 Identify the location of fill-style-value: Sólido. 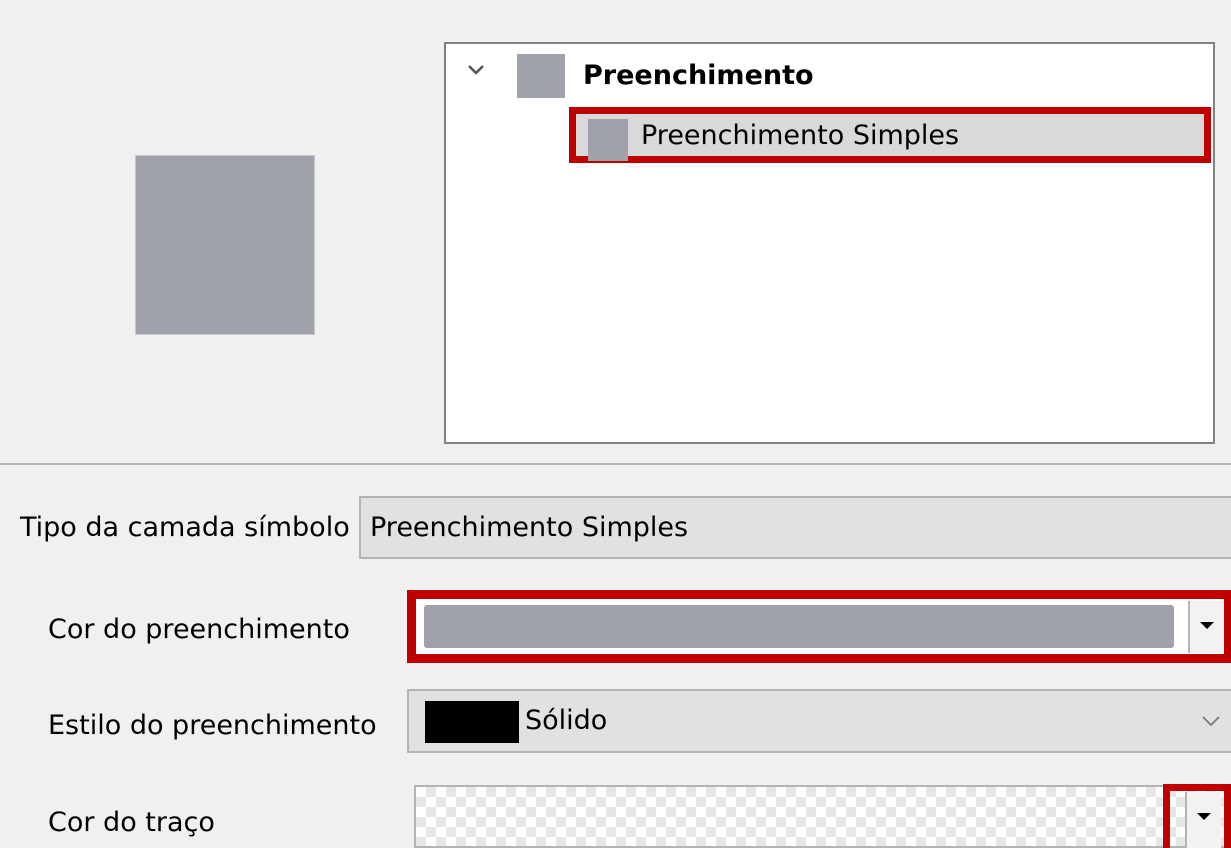
(566, 720).